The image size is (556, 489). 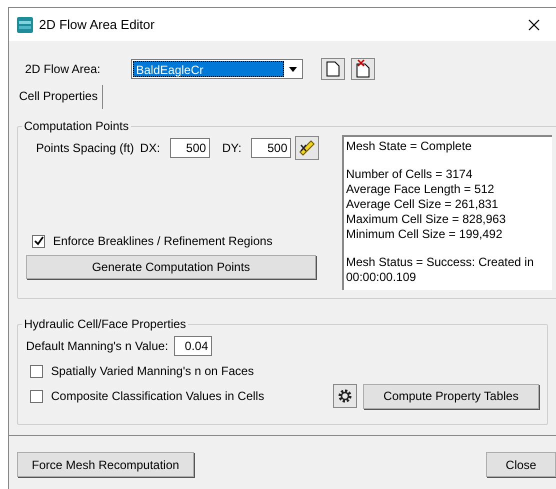 What do you see at coordinates (76, 126) in the screenshot?
I see `group-title: Computation Points` at bounding box center [76, 126].